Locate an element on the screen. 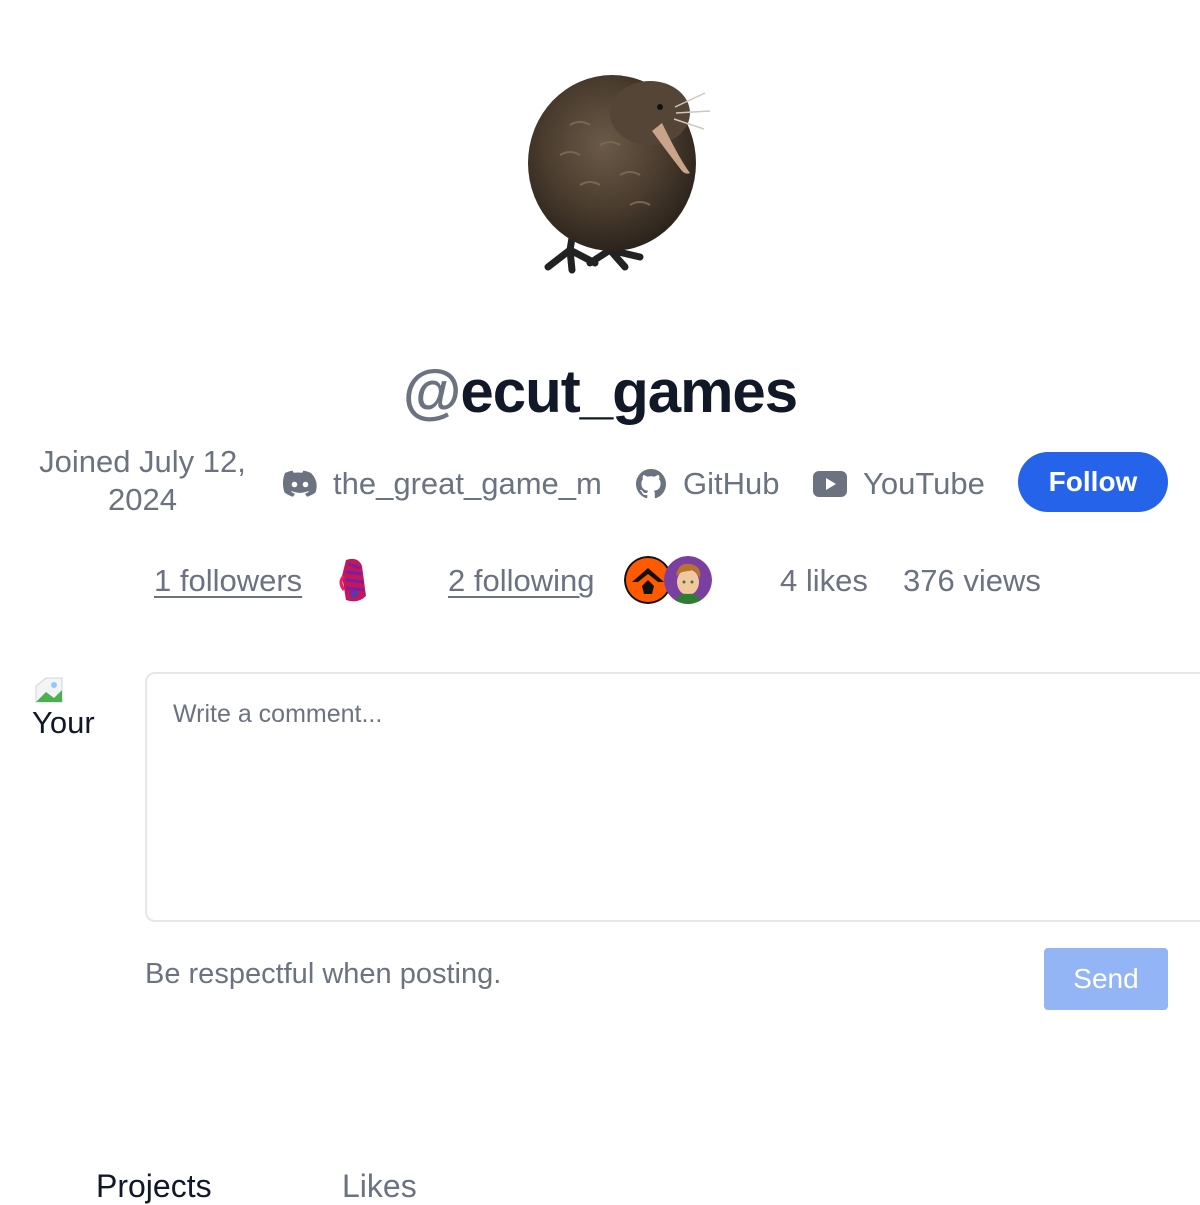  github-link: GitHub is located at coordinates (707, 484).